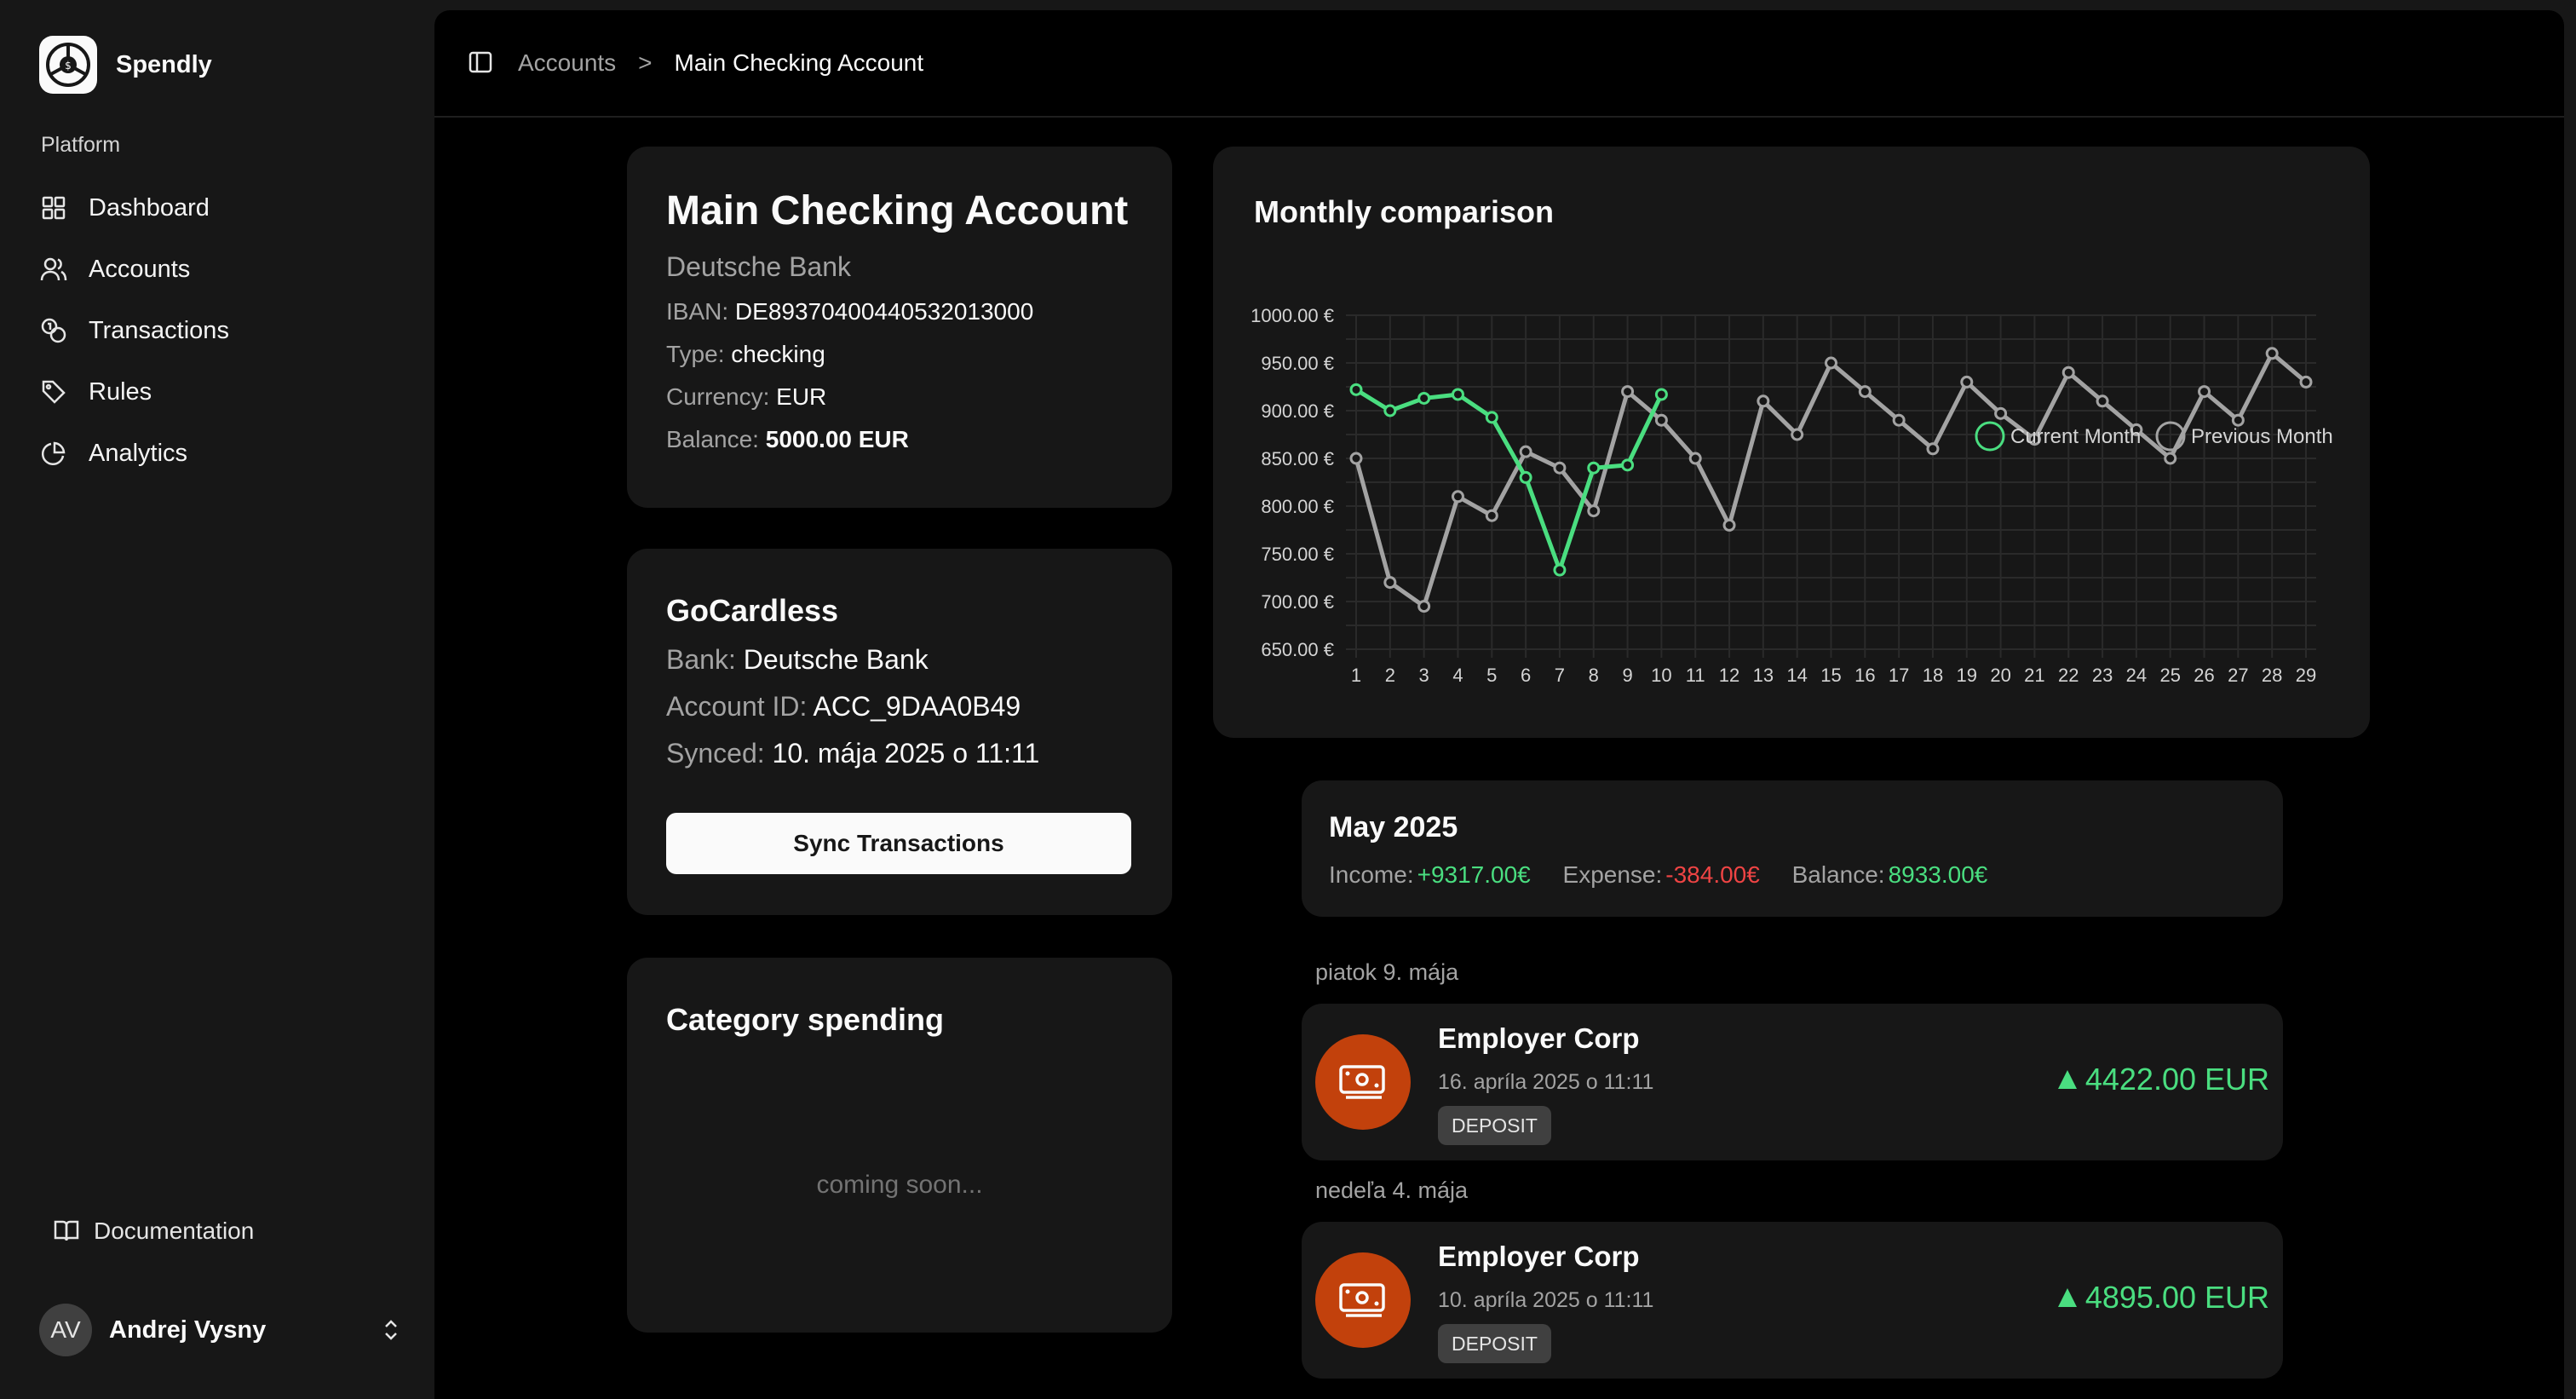 The height and width of the screenshot is (1399, 2576). Describe the element at coordinates (799, 62) in the screenshot. I see `breadcrumb-current: Main Checking Account` at that location.